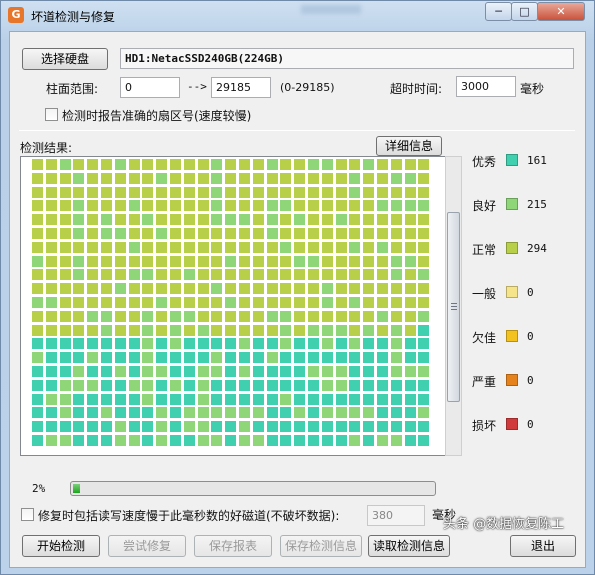 The width and height of the screenshot is (595, 575). What do you see at coordinates (486, 86) in the screenshot?
I see `timeout-input: 3000` at bounding box center [486, 86].